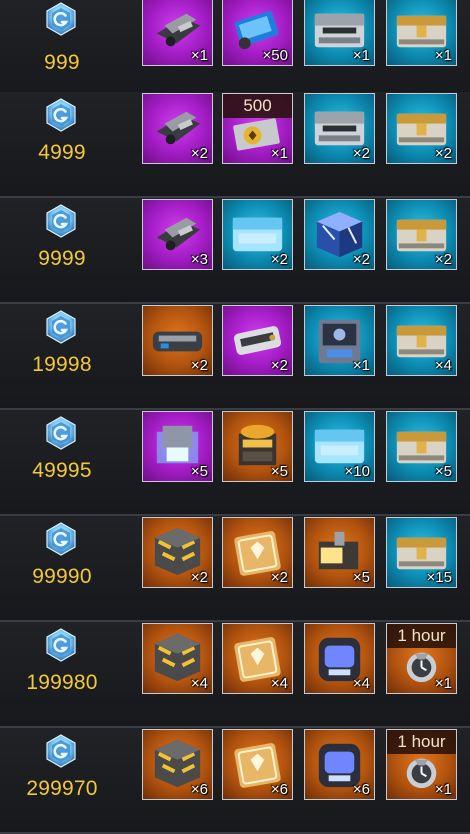  I want to click on points-threshold: 99990, so click(62, 576).